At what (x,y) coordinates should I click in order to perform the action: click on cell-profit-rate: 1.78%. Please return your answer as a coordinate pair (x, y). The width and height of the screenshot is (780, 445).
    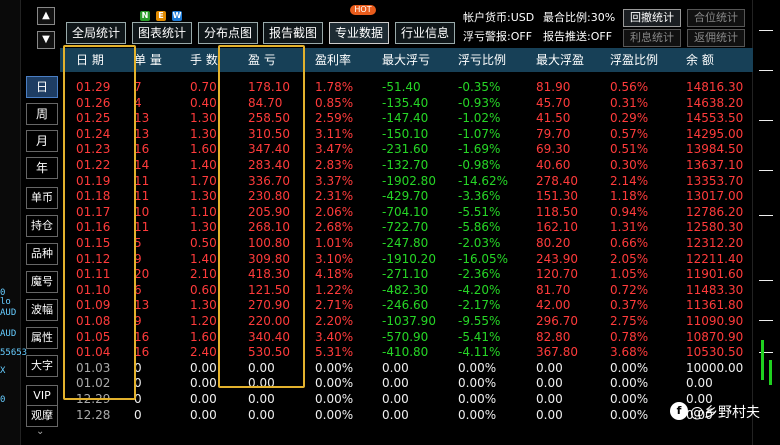
    Looking at the image, I should click on (334, 87).